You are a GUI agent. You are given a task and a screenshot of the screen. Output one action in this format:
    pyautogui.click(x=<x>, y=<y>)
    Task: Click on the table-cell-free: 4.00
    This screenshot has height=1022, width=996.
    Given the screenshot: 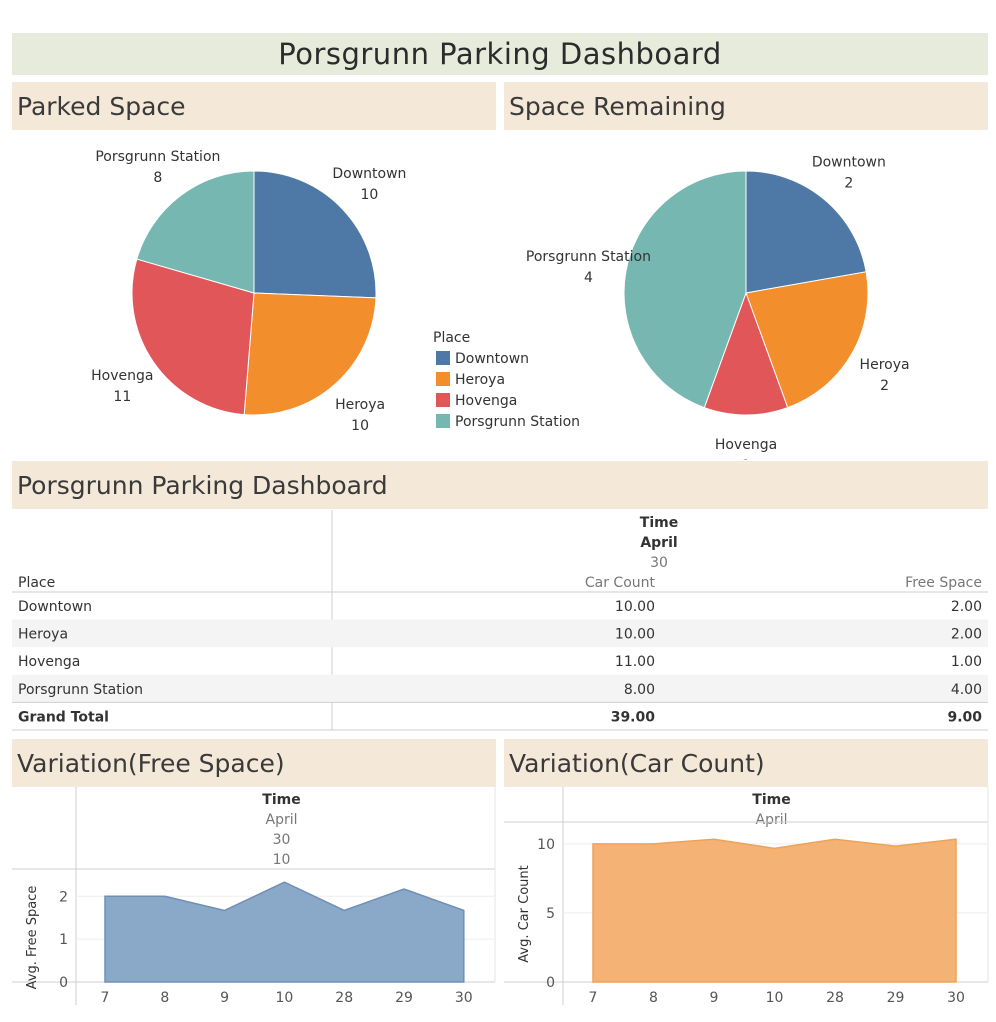 What is the action you would take?
    pyautogui.click(x=966, y=690)
    